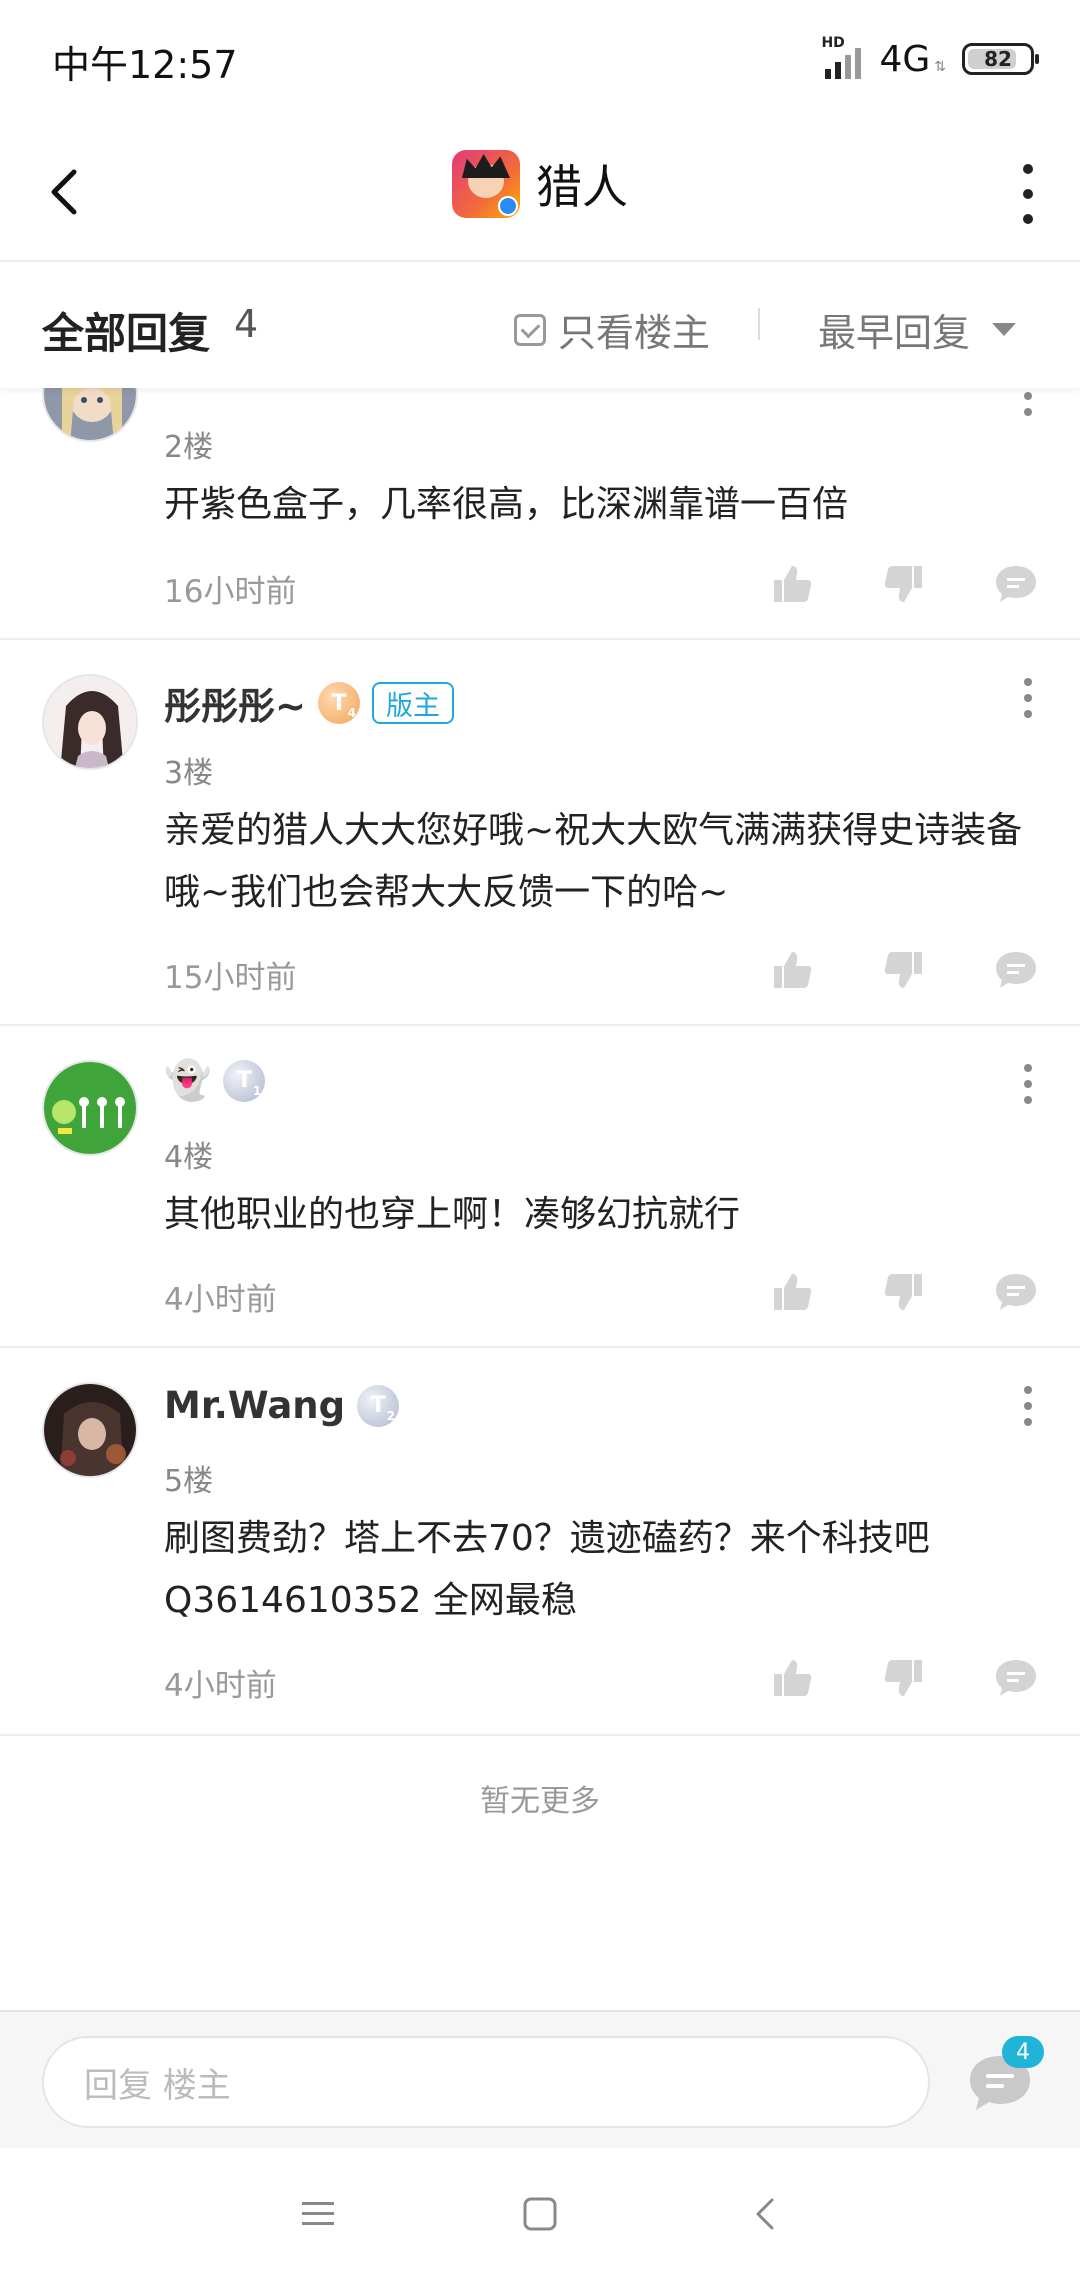 The height and width of the screenshot is (2280, 1080). Describe the element at coordinates (254, 1405) in the screenshot. I see `author-name: Mr.Wang` at that location.